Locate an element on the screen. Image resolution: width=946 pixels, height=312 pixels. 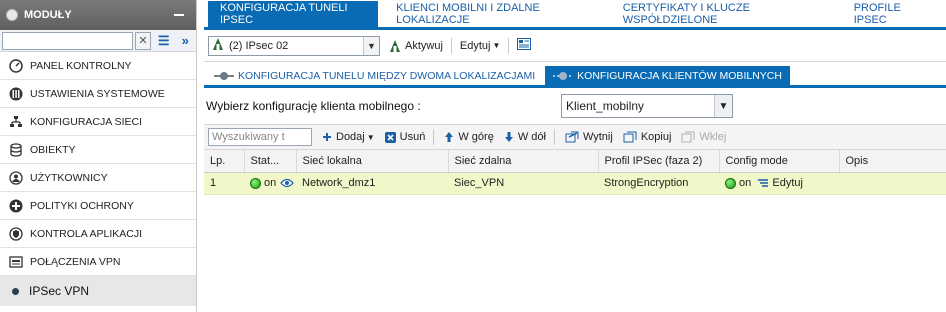
subtab-mobile-clients: KONFIGURACJA KLIENTÓW MOBILNYCH is located at coordinates (667, 75).